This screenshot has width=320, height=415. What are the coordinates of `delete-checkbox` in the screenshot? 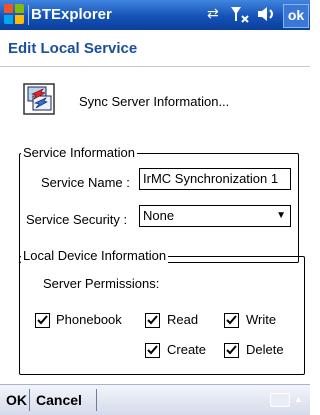 It's located at (231, 350).